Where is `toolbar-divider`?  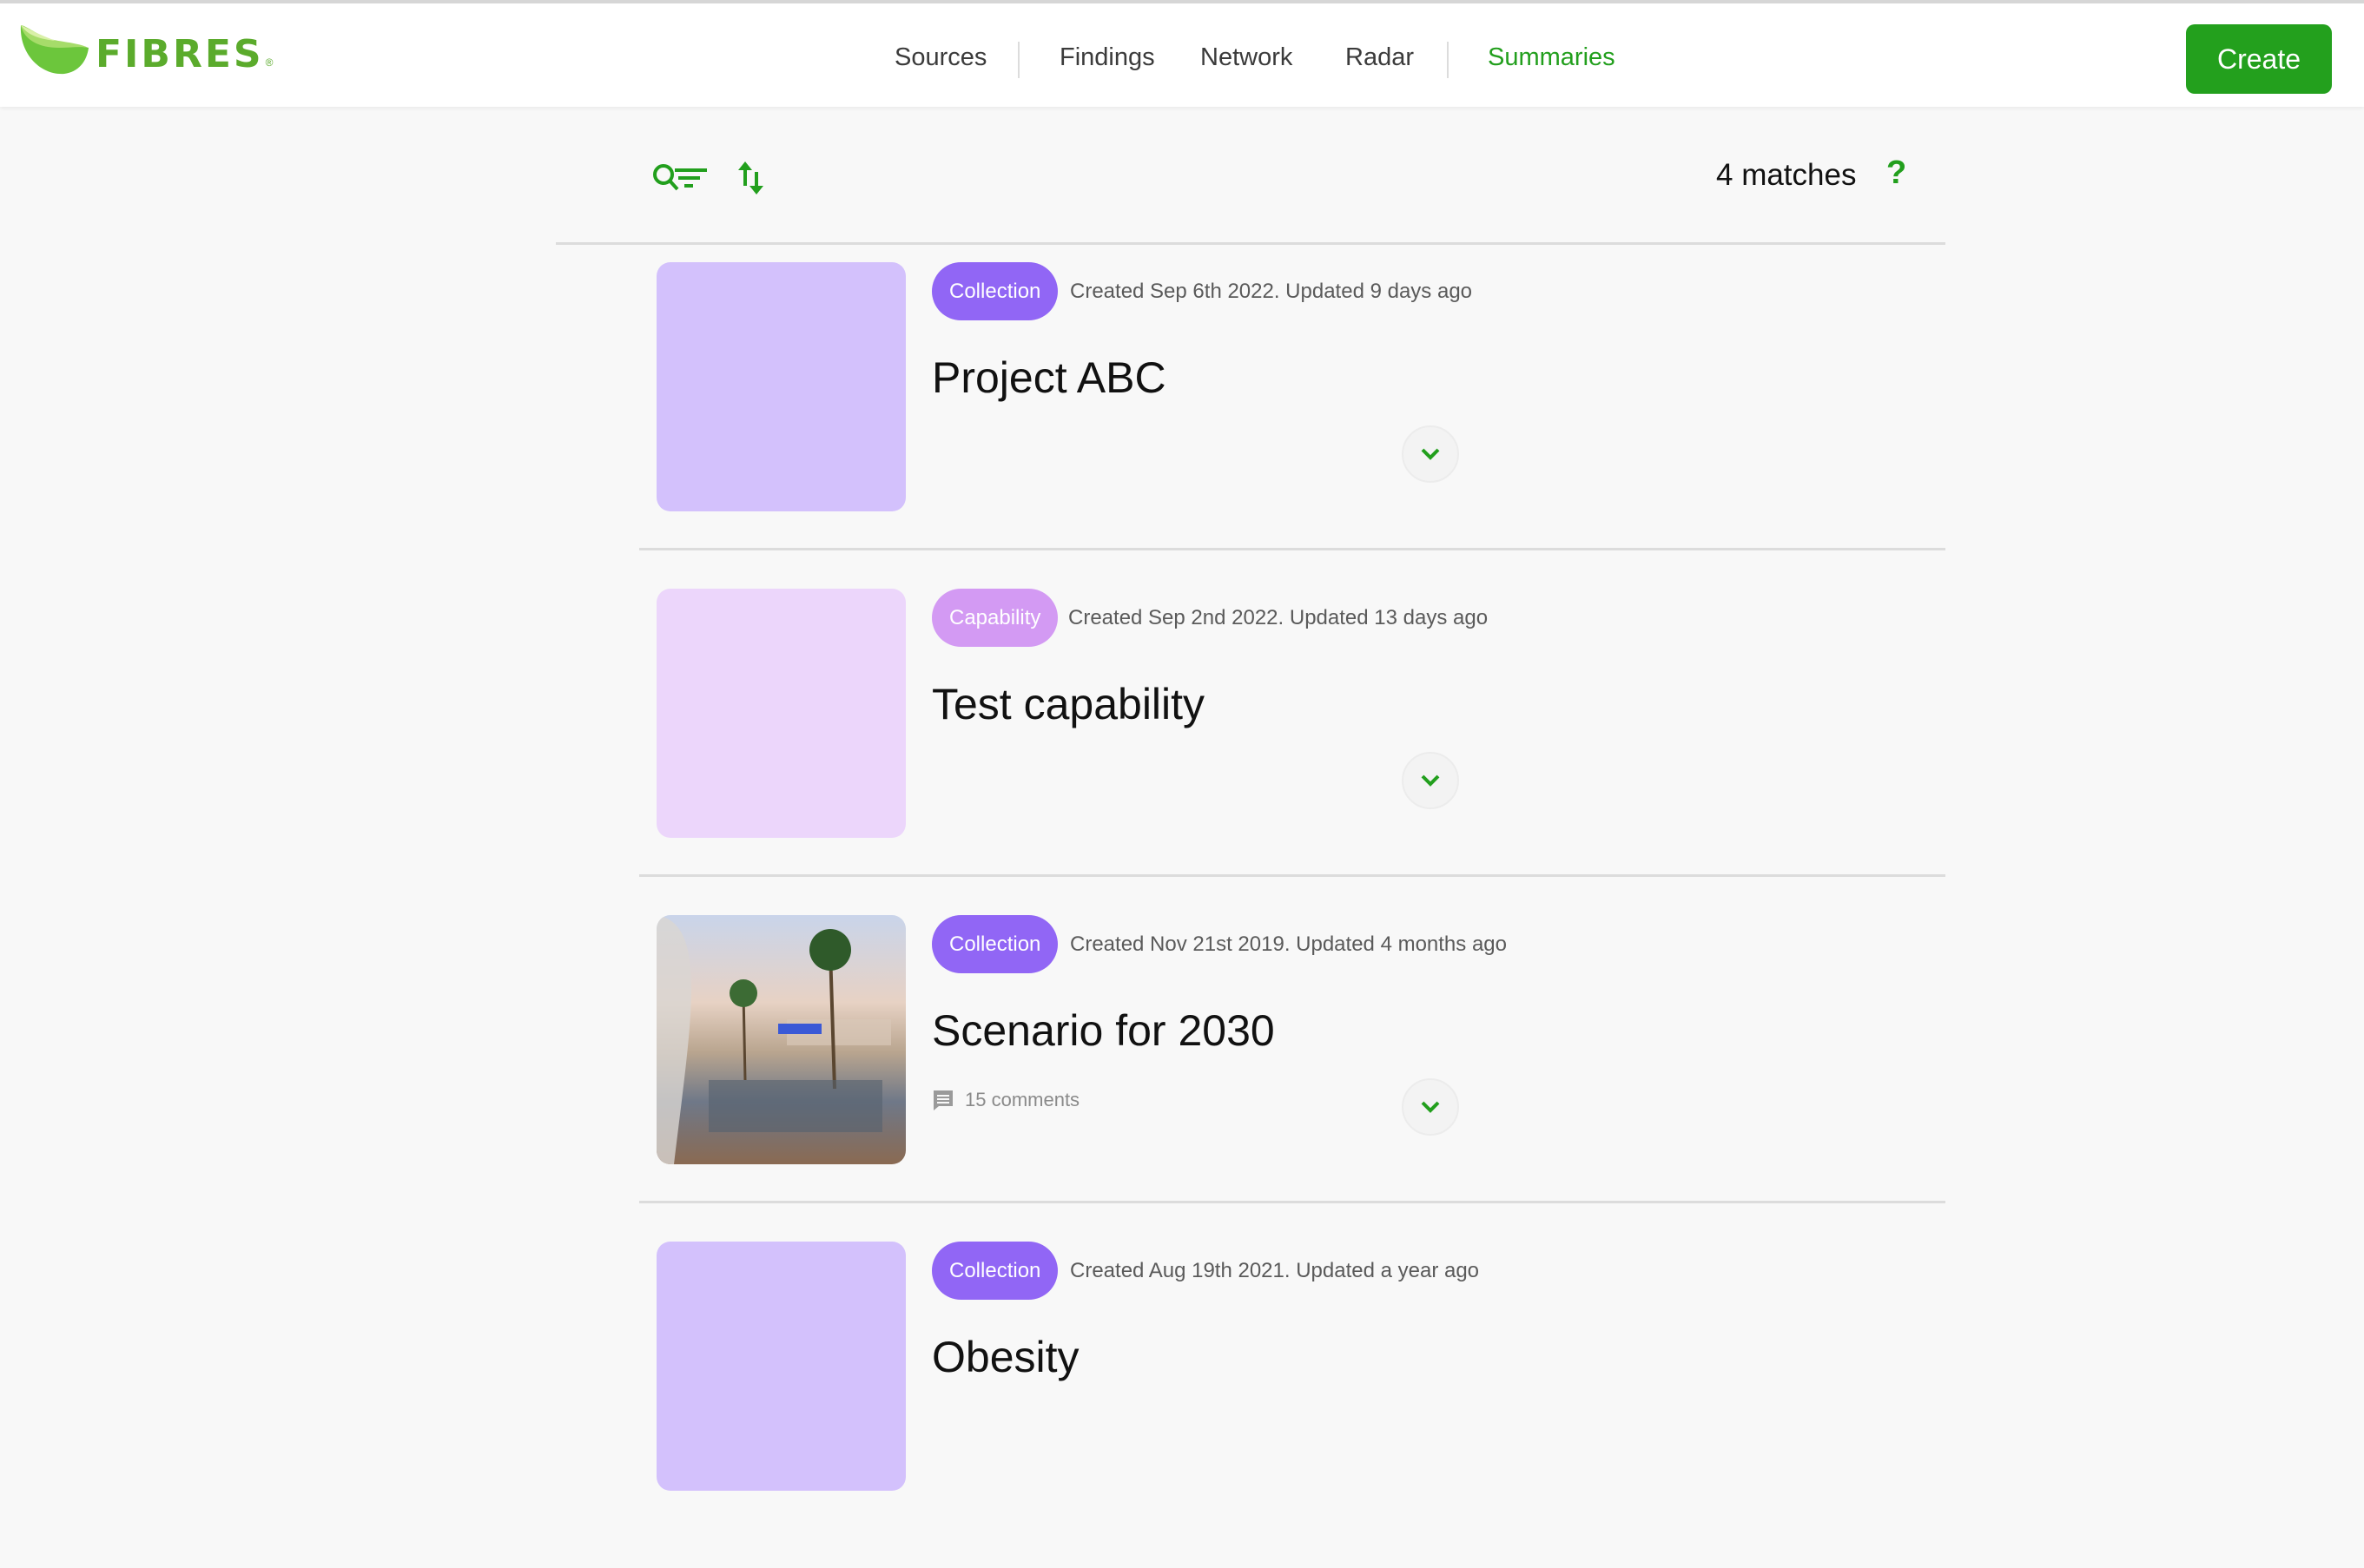 toolbar-divider is located at coordinates (1250, 243).